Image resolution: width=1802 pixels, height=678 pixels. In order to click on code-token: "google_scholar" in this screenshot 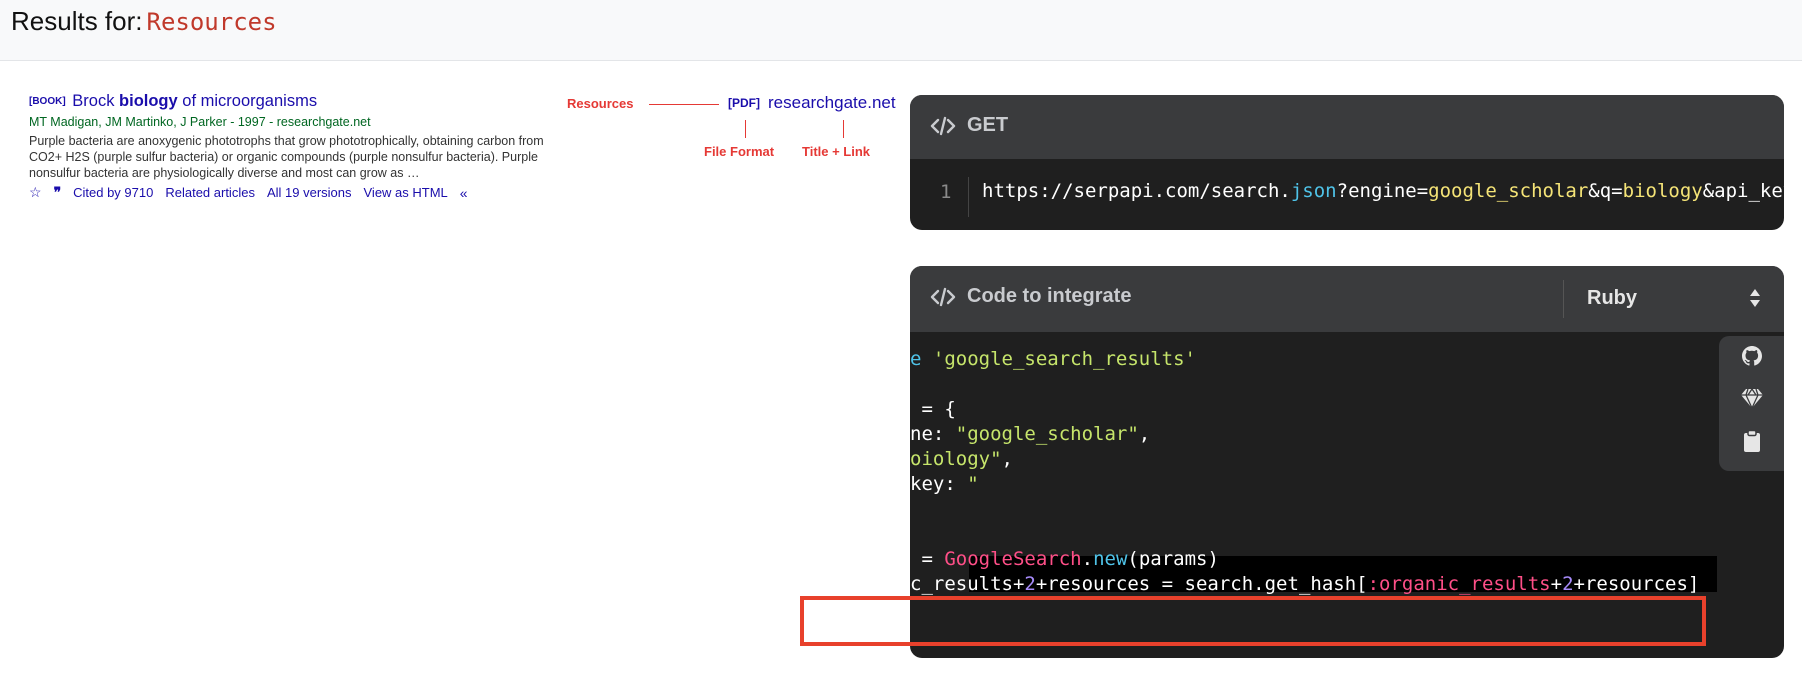, I will do `click(1047, 434)`.